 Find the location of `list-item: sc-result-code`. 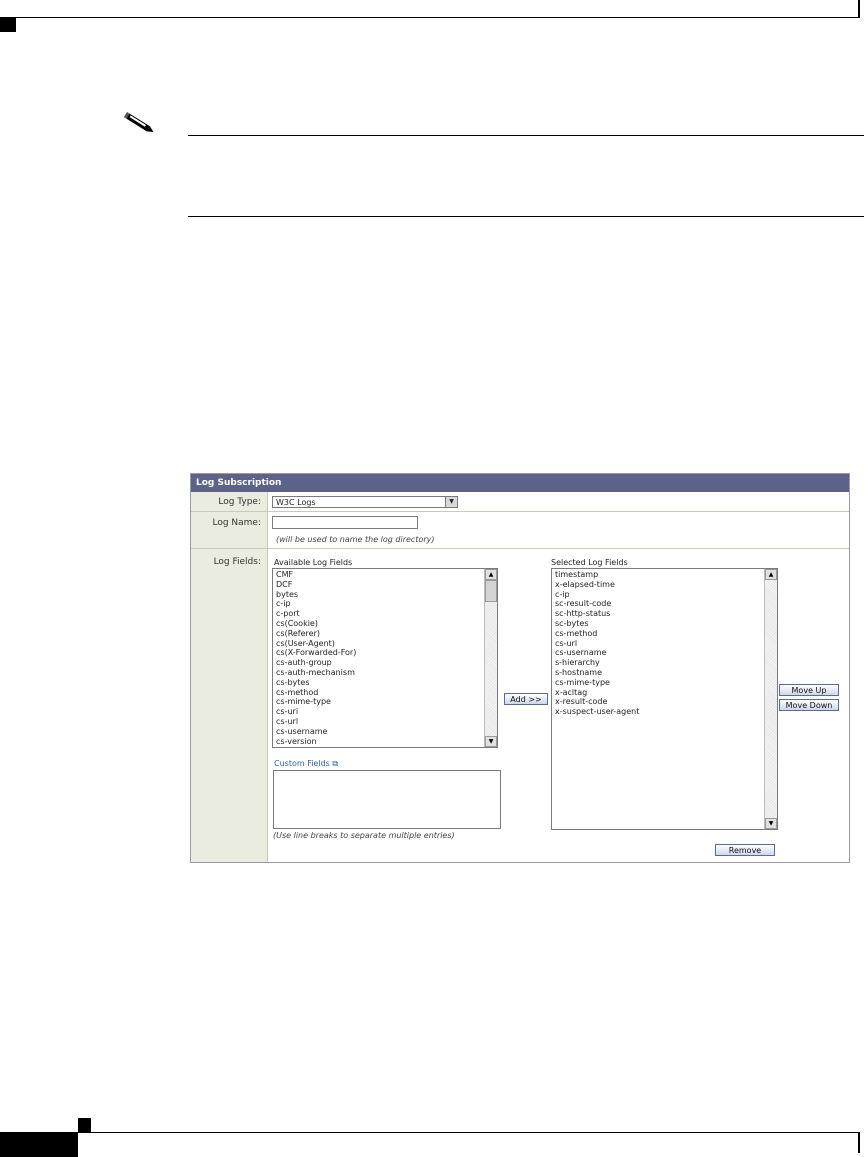

list-item: sc-result-code is located at coordinates (664, 604).